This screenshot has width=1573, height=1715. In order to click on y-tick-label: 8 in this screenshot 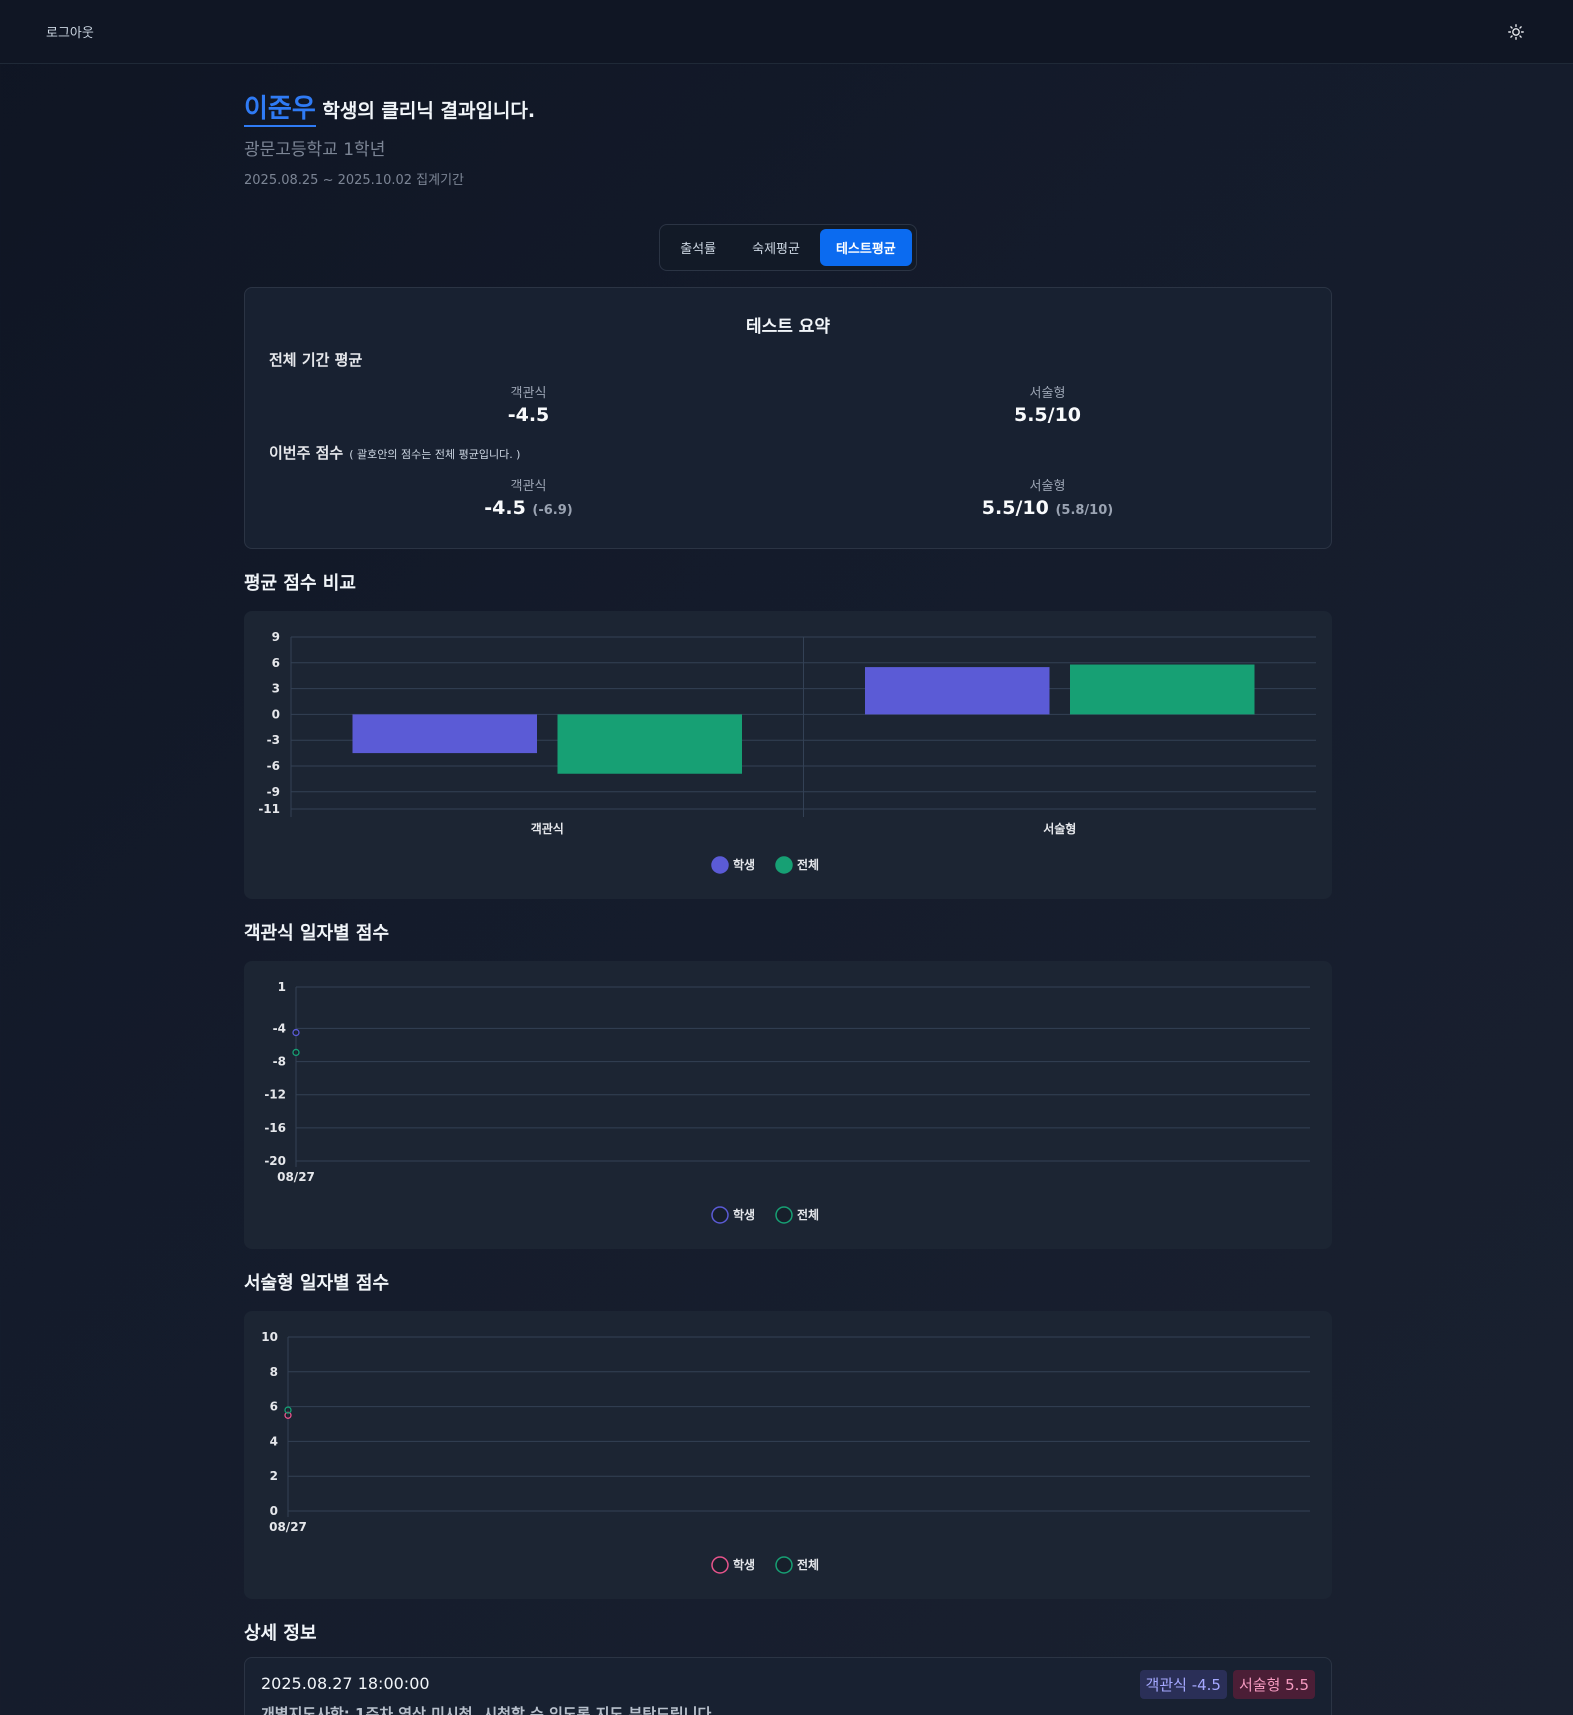, I will do `click(274, 1372)`.